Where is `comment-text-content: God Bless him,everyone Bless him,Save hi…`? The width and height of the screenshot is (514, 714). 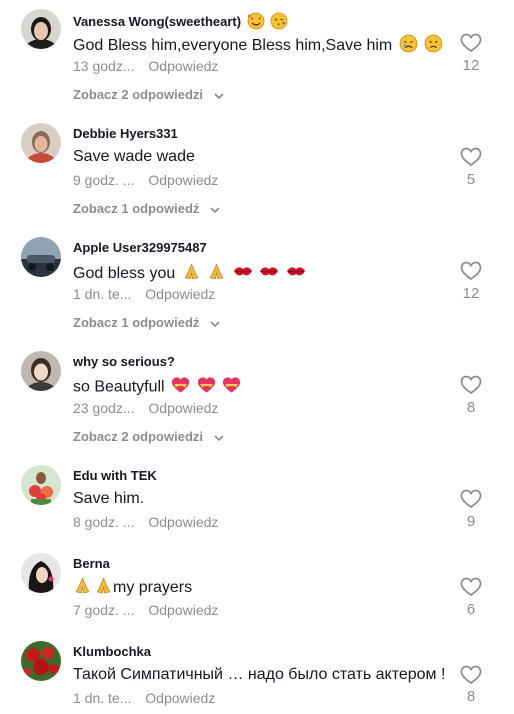
comment-text-content: God Bless him,everyone Bless him,Save hi… is located at coordinates (233, 46).